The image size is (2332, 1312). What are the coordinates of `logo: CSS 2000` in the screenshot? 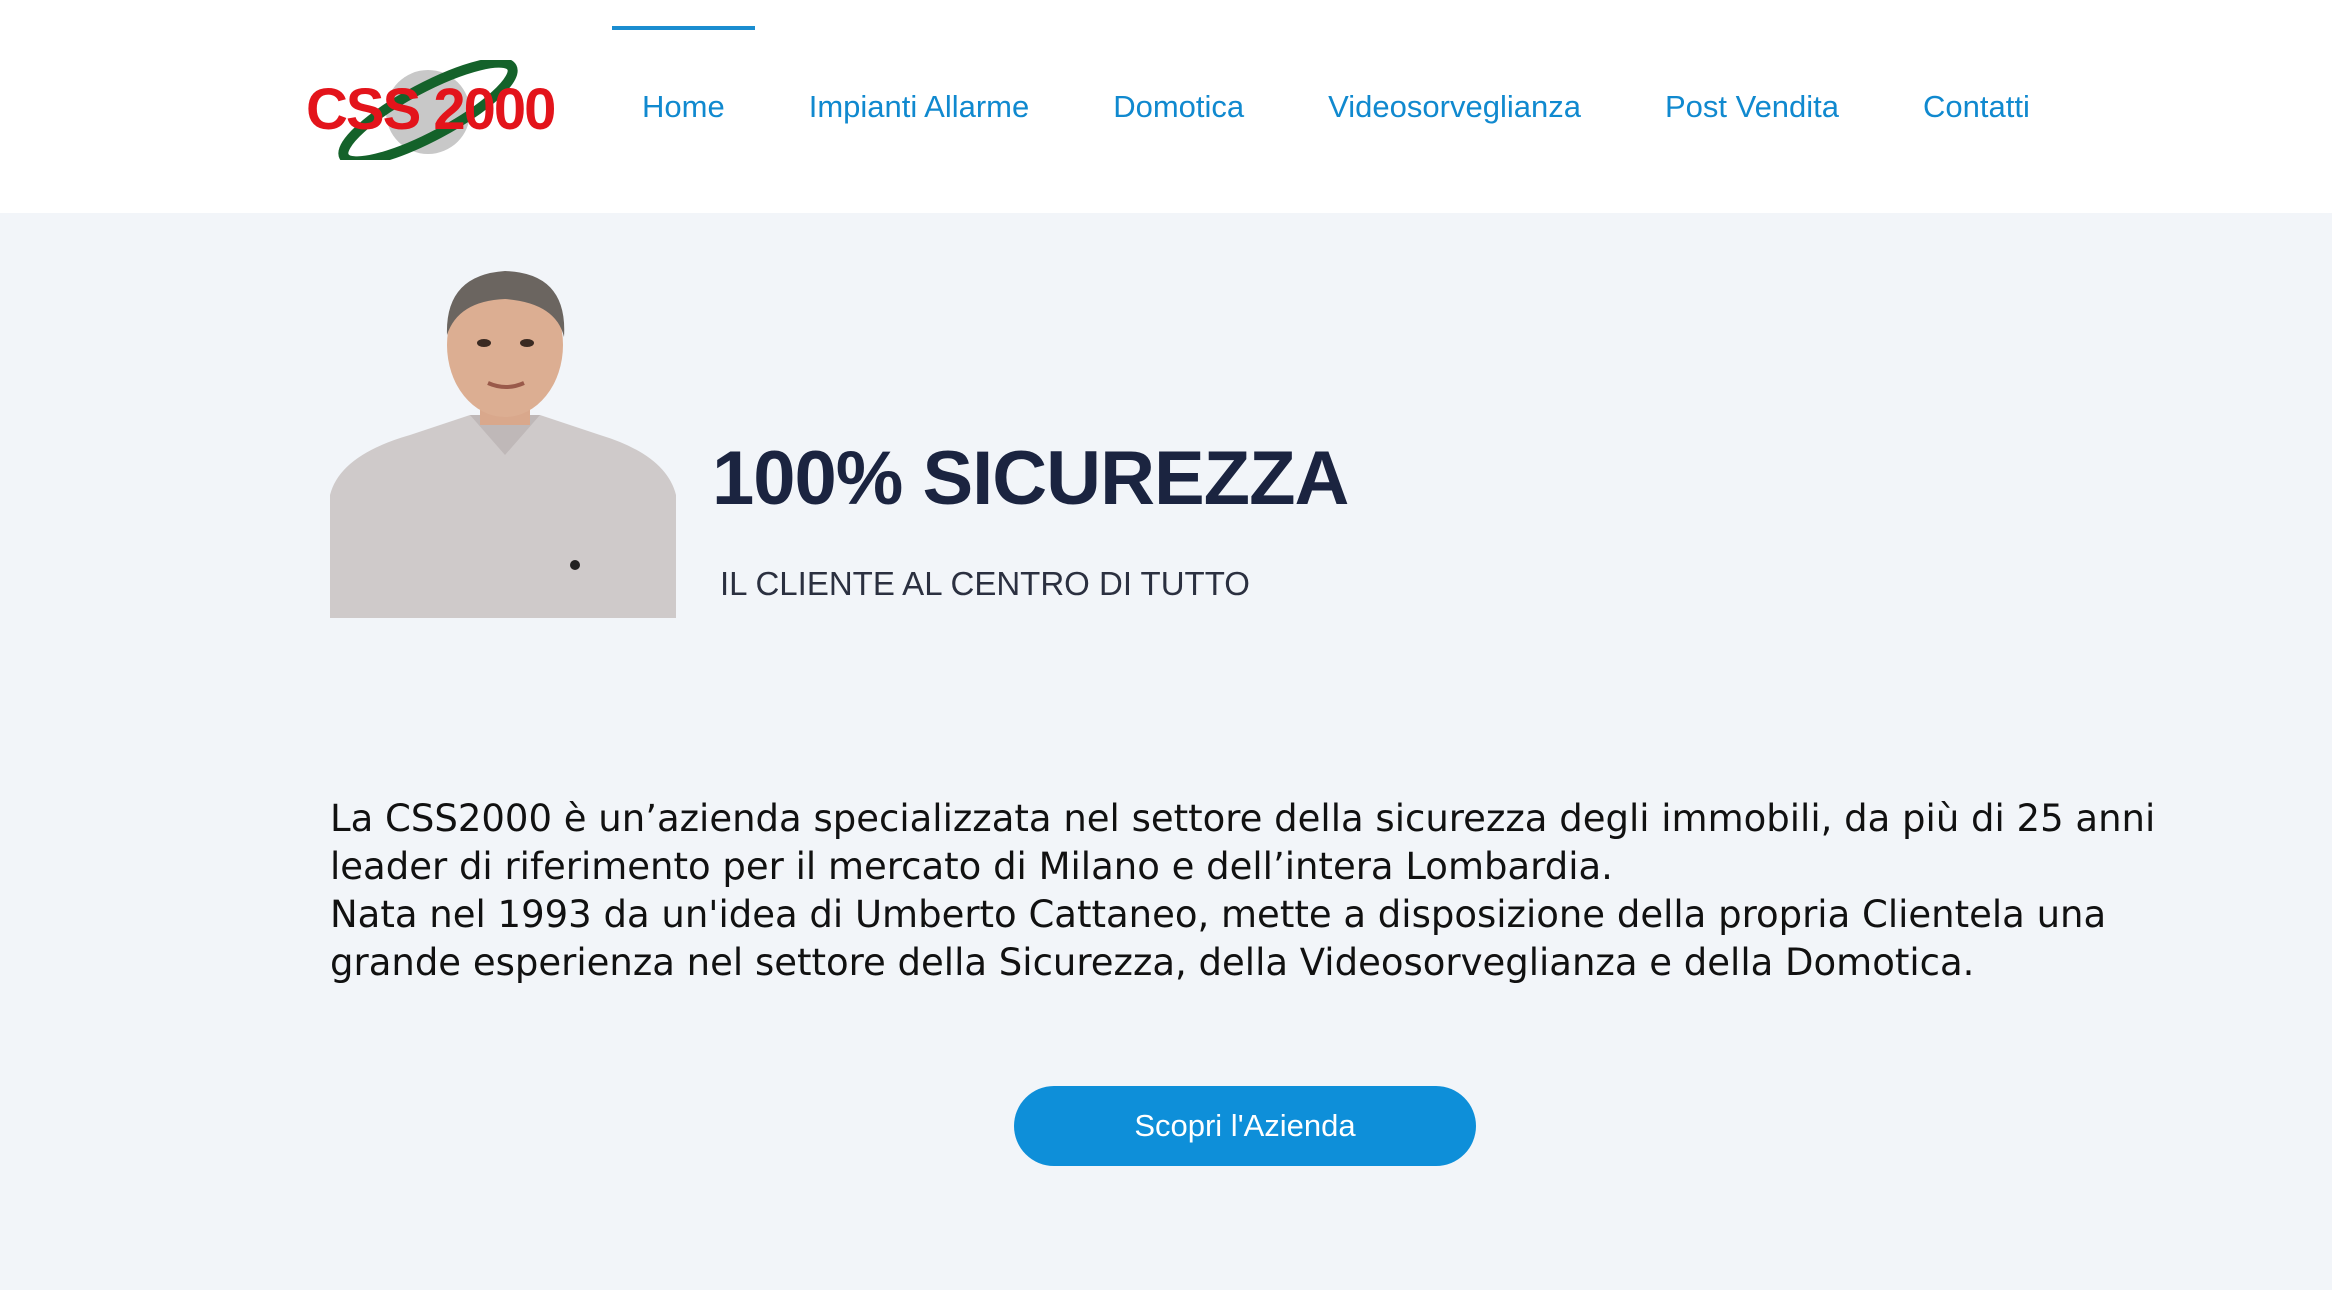 It's located at (429, 110).